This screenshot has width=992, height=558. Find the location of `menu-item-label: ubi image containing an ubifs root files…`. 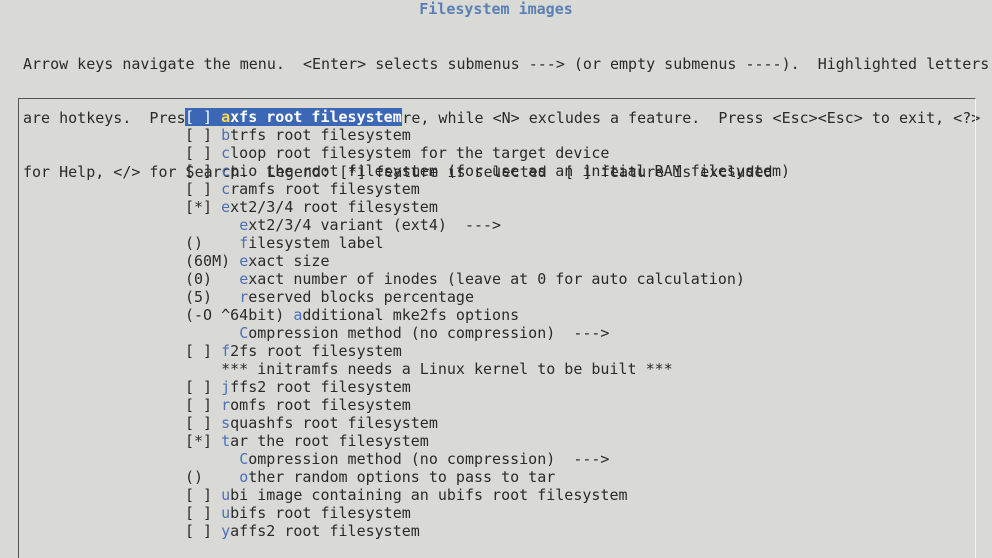

menu-item-label: ubi image containing an ubifs root files… is located at coordinates (424, 495).